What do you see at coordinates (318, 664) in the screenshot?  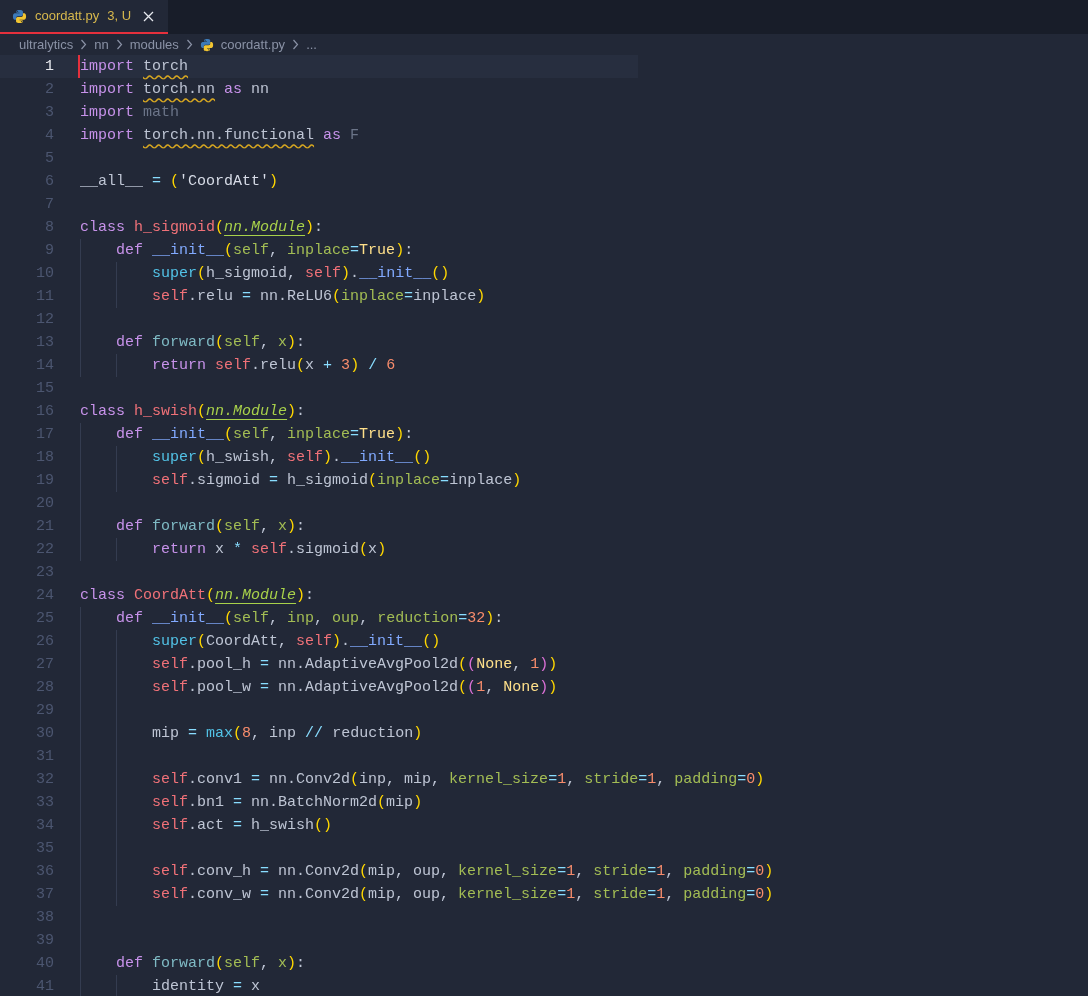 I see `code-line: self.pool_h = nn.AdaptiveAvgPool2d((None, 1))` at bounding box center [318, 664].